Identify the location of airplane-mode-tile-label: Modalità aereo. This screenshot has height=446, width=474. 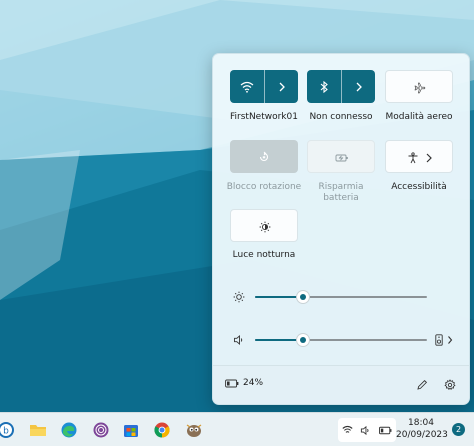
(419, 117).